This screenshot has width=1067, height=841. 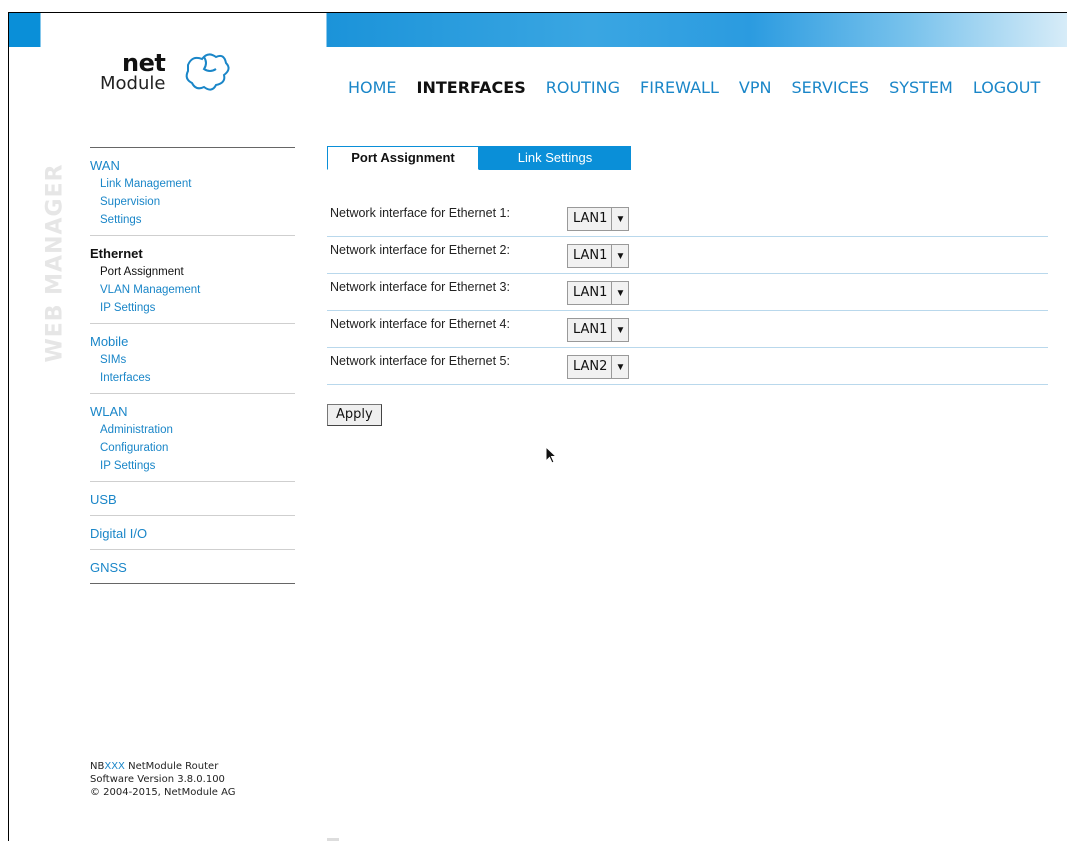 I want to click on sidebar-item-sims: SIMs, so click(x=197, y=360).